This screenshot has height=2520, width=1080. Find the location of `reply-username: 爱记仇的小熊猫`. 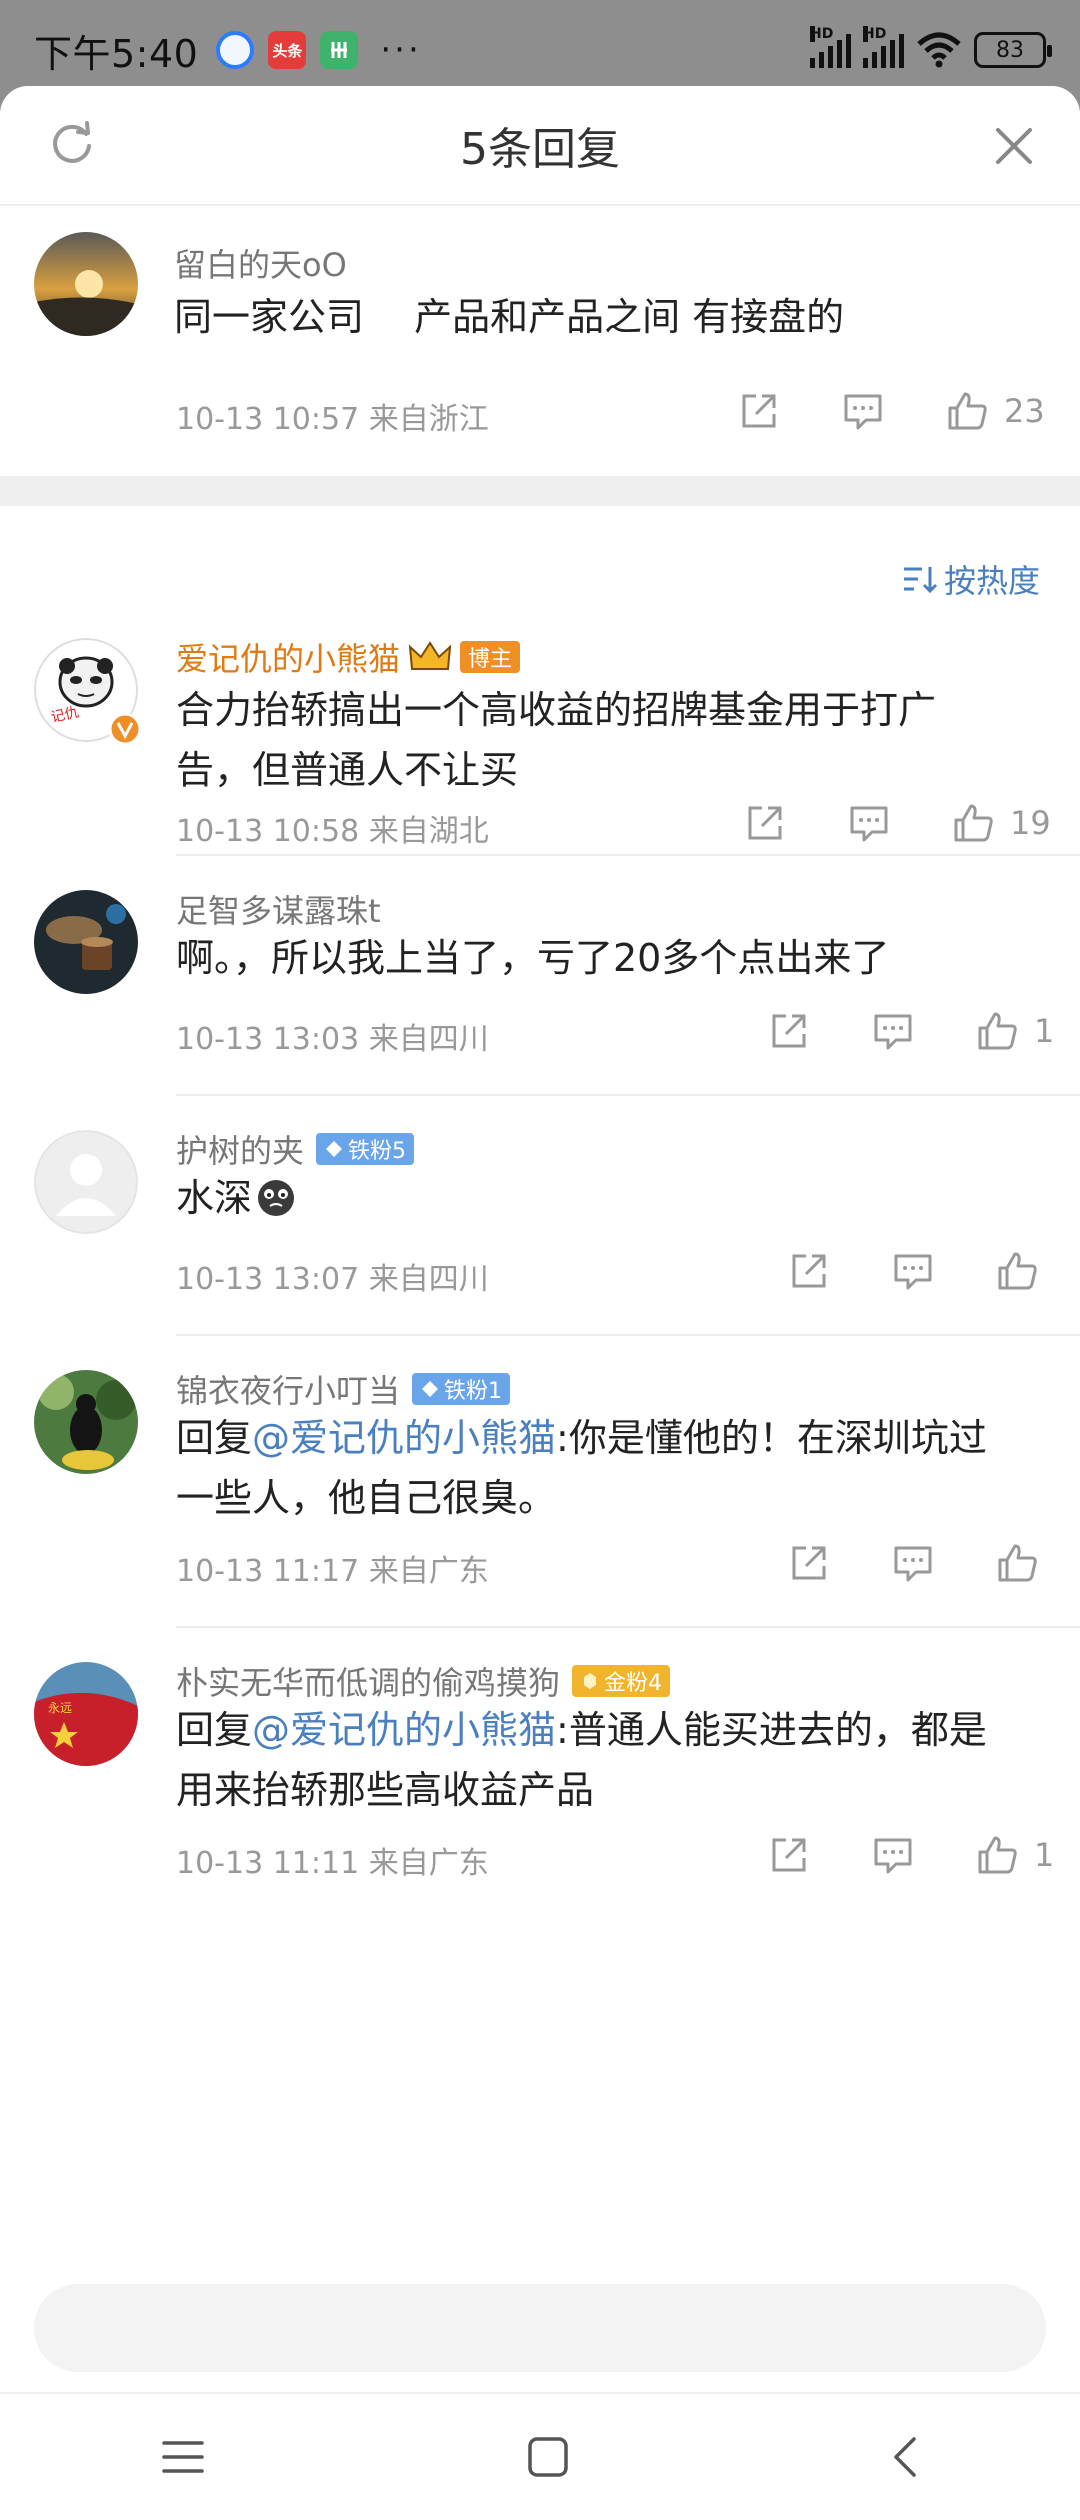

reply-username: 爱记仇的小熊猫 is located at coordinates (288, 657).